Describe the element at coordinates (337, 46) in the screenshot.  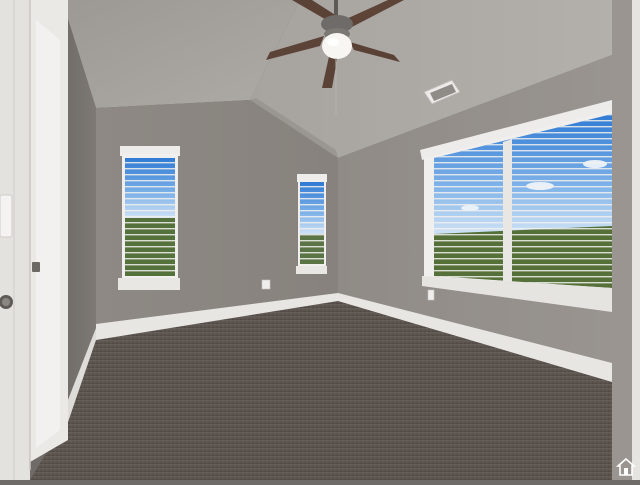
I see `fan-light-globe` at that location.